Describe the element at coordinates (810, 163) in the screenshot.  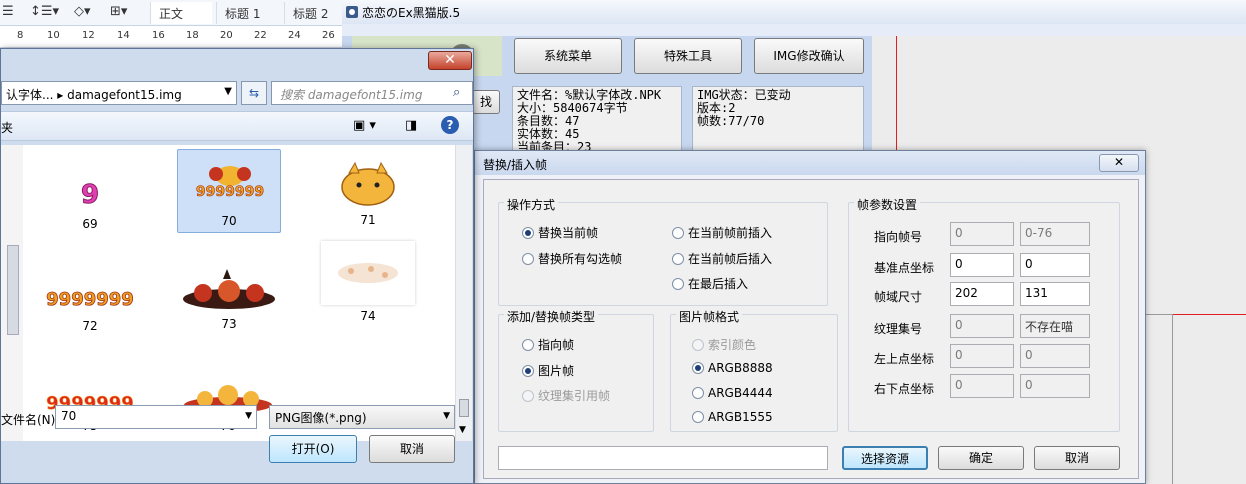
I see `dialog-titlebar: 替换/插入帧 ✕` at that location.